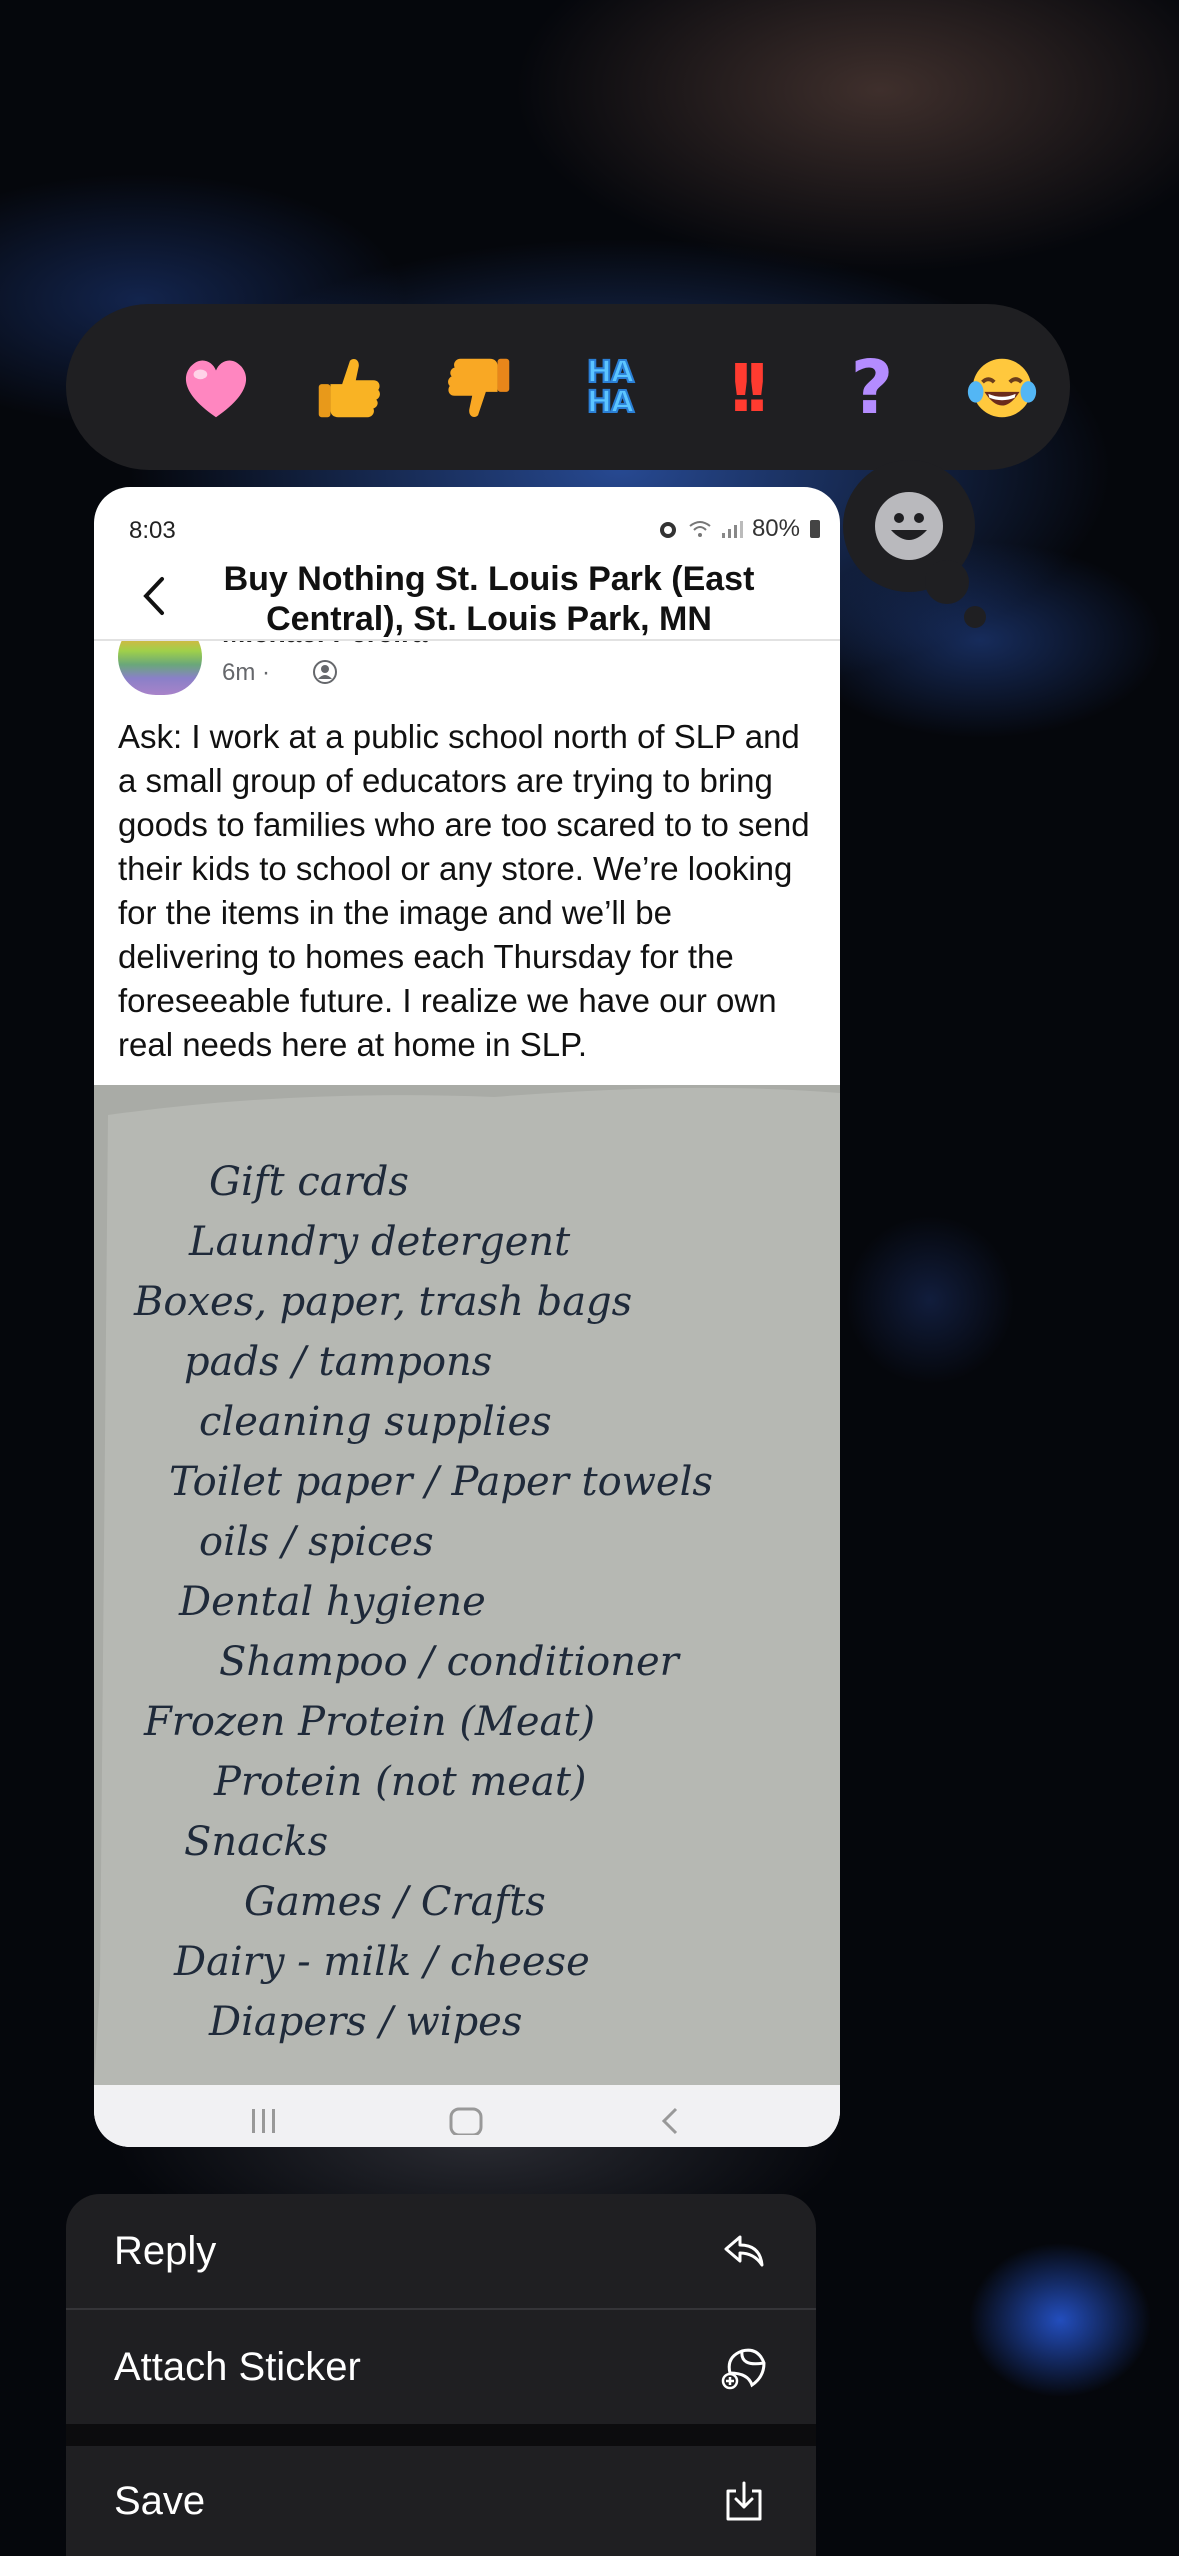 The width and height of the screenshot is (1179, 2556). Describe the element at coordinates (815, 529) in the screenshot. I see `battery-icon` at that location.